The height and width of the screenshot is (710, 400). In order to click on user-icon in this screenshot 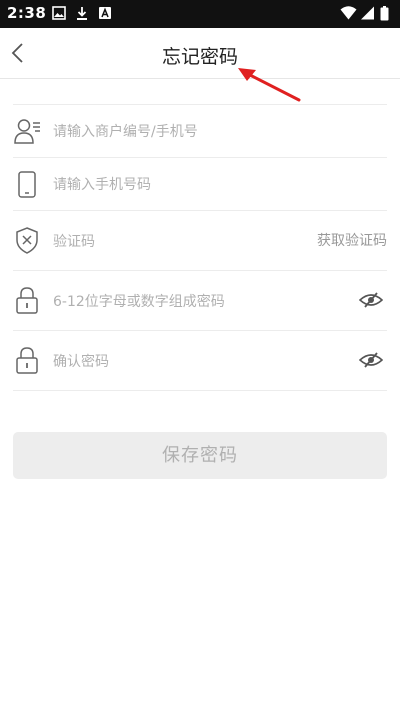, I will do `click(27, 131)`.